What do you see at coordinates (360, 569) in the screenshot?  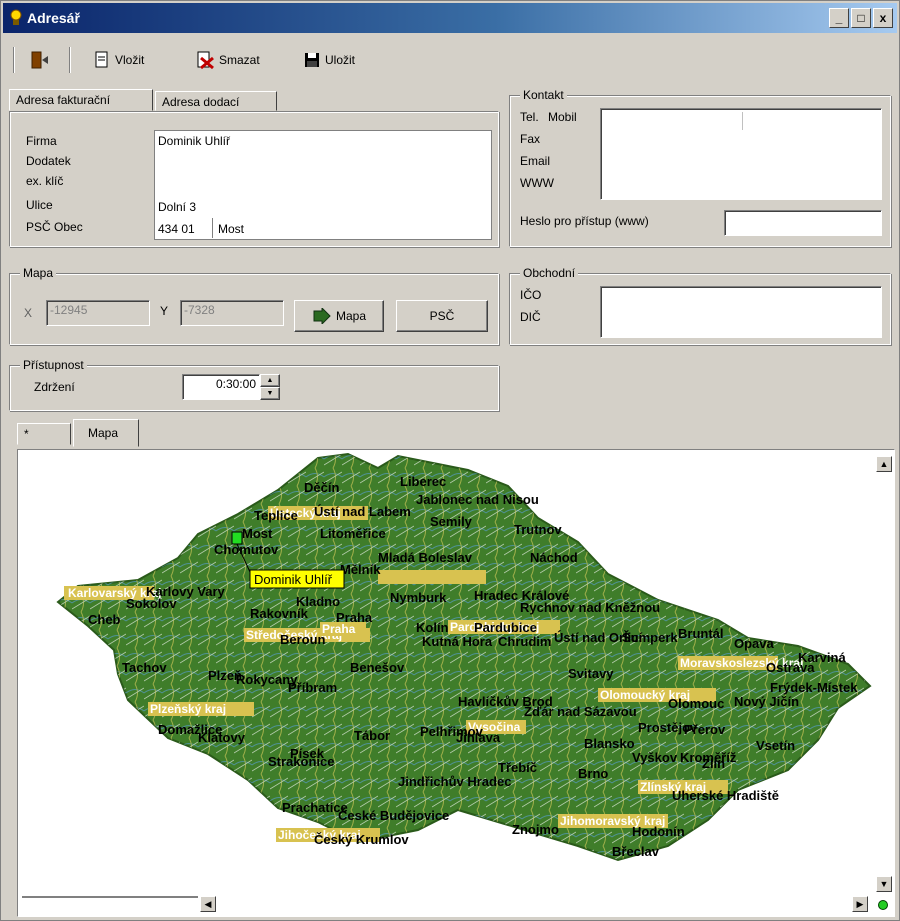 I see `city-melnik: Mělník` at bounding box center [360, 569].